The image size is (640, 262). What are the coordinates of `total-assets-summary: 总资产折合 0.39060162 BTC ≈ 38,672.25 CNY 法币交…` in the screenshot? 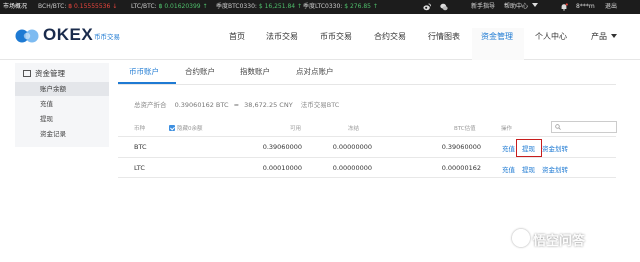 It's located at (236, 104).